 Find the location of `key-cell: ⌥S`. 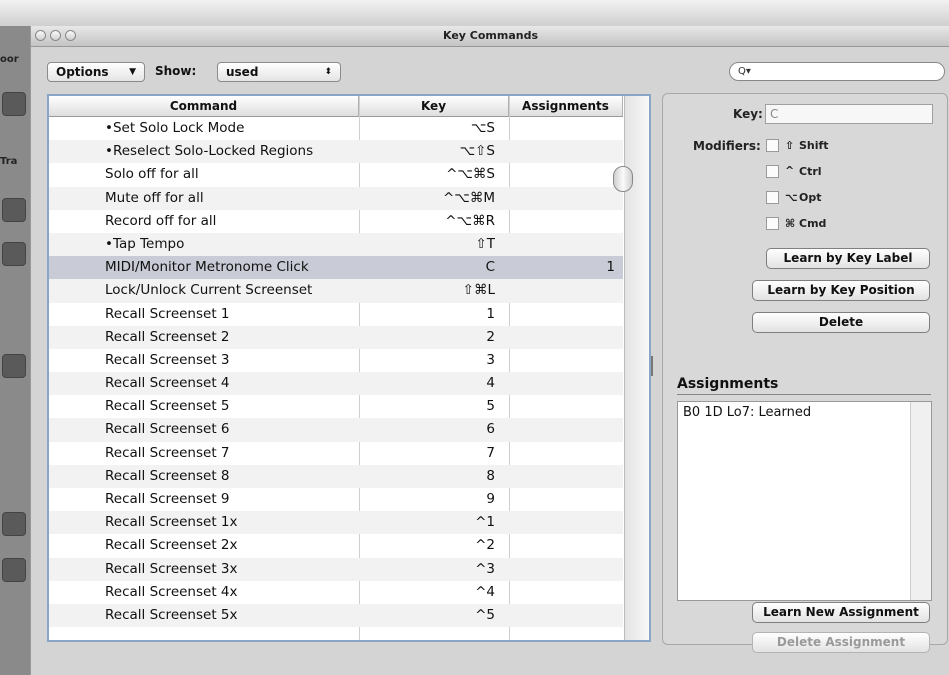

key-cell: ⌥S is located at coordinates (482, 128).